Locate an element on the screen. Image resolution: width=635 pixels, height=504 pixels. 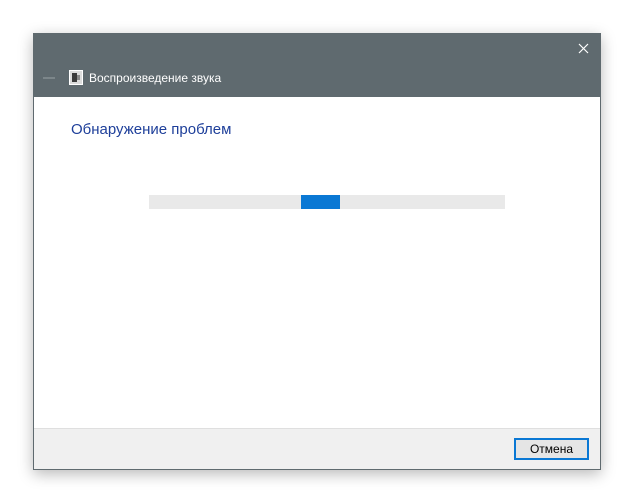
sound-troubleshooter-icon is located at coordinates (76, 77).